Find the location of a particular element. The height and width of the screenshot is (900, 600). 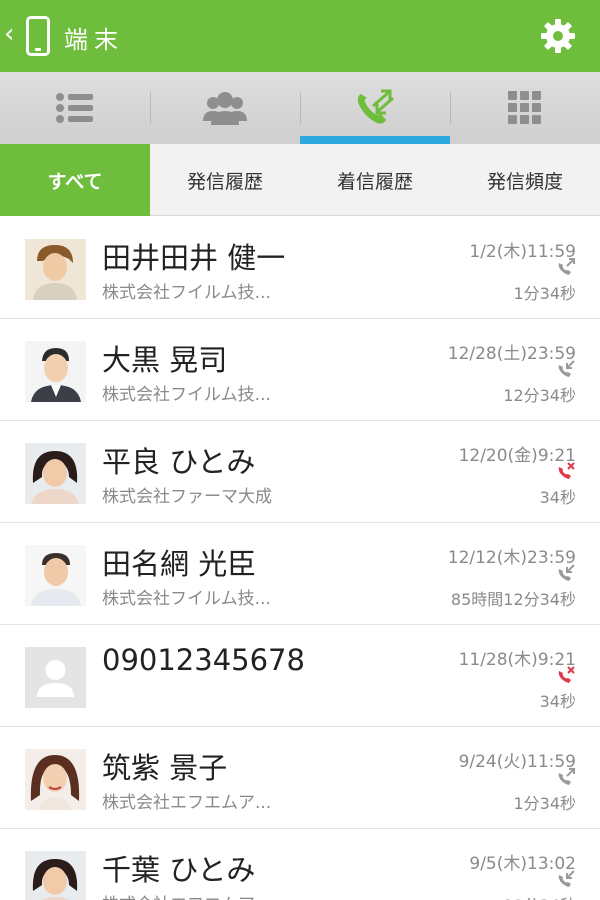

call-history-icon is located at coordinates (375, 106).